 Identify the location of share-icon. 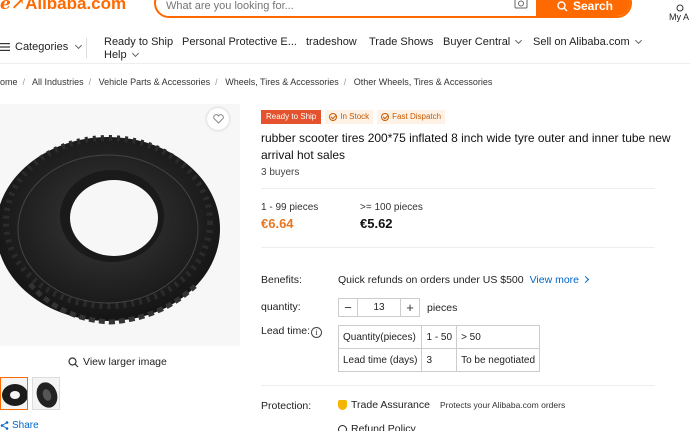
(4, 425).